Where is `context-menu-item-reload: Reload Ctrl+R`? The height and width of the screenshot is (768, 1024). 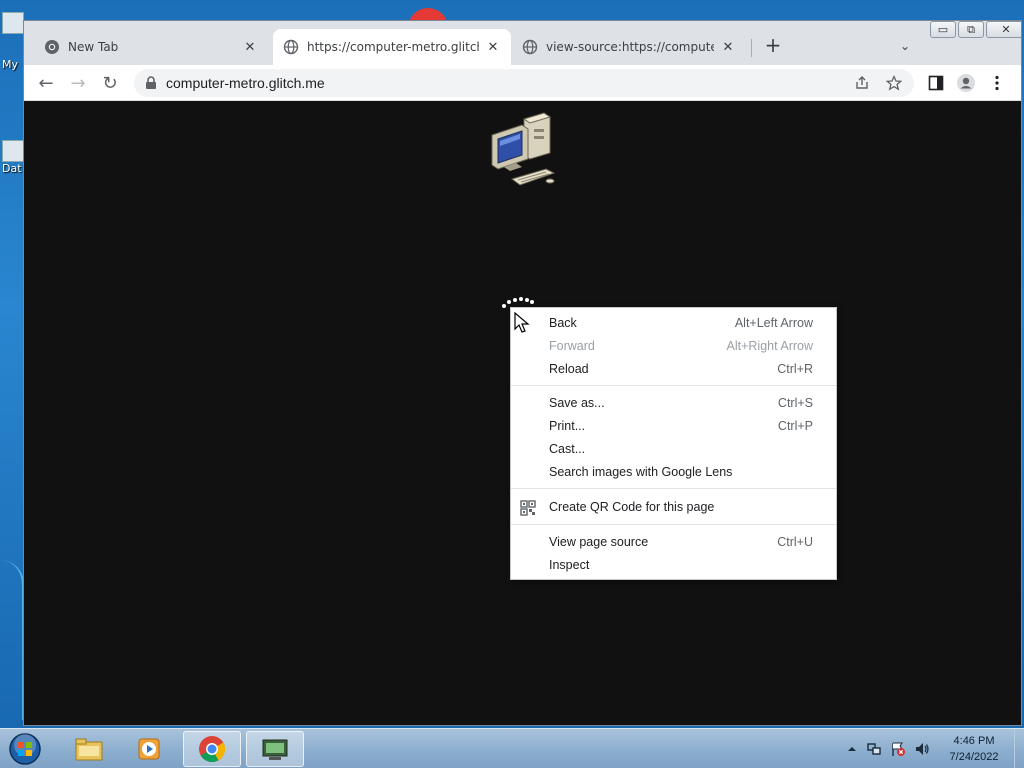
context-menu-item-reload: Reload Ctrl+R is located at coordinates (673, 369).